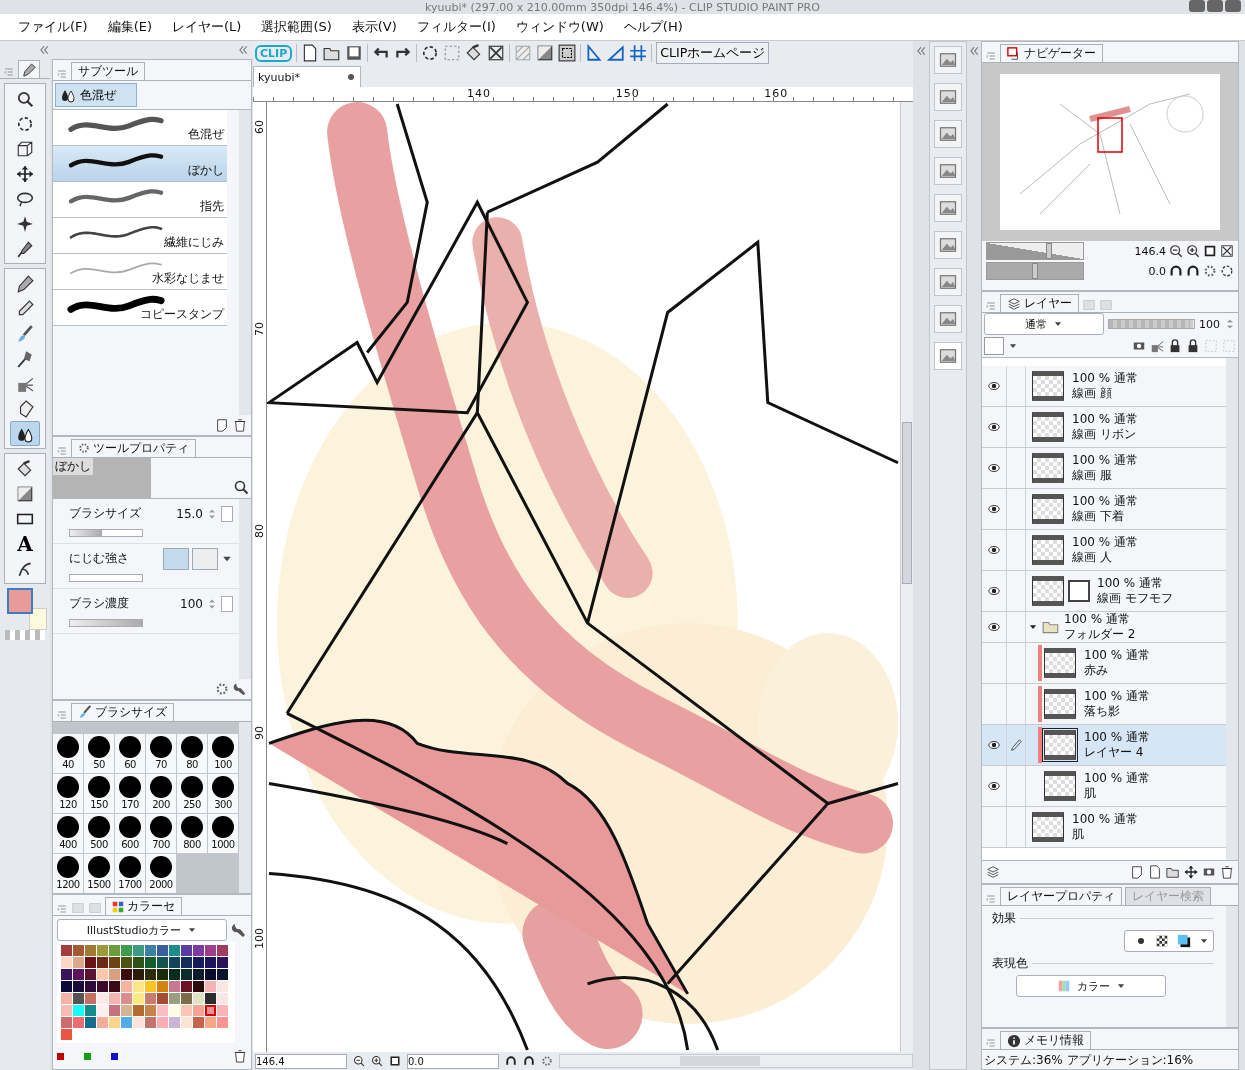  Describe the element at coordinates (1104, 704) in the screenshot. I see `layer-row: 100 % 通常 落ち影` at that location.